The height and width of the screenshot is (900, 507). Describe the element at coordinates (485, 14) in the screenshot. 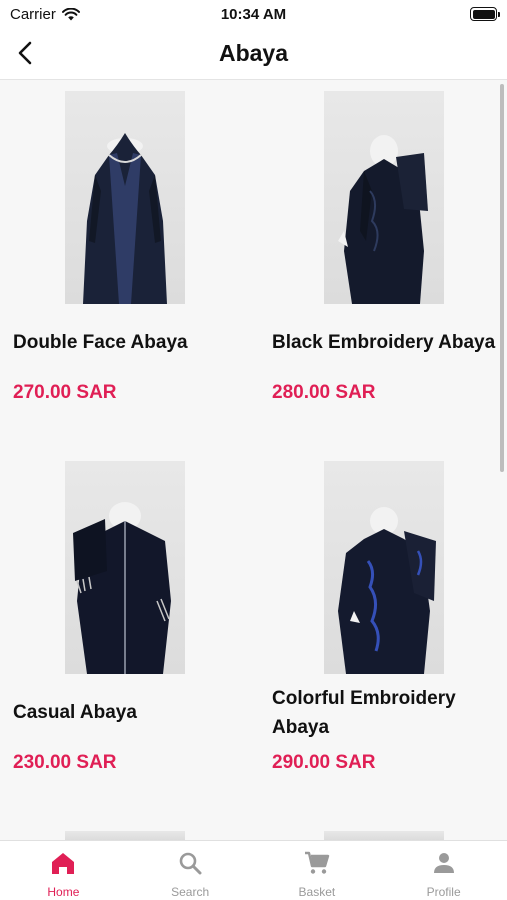

I see `battery-icon` at that location.